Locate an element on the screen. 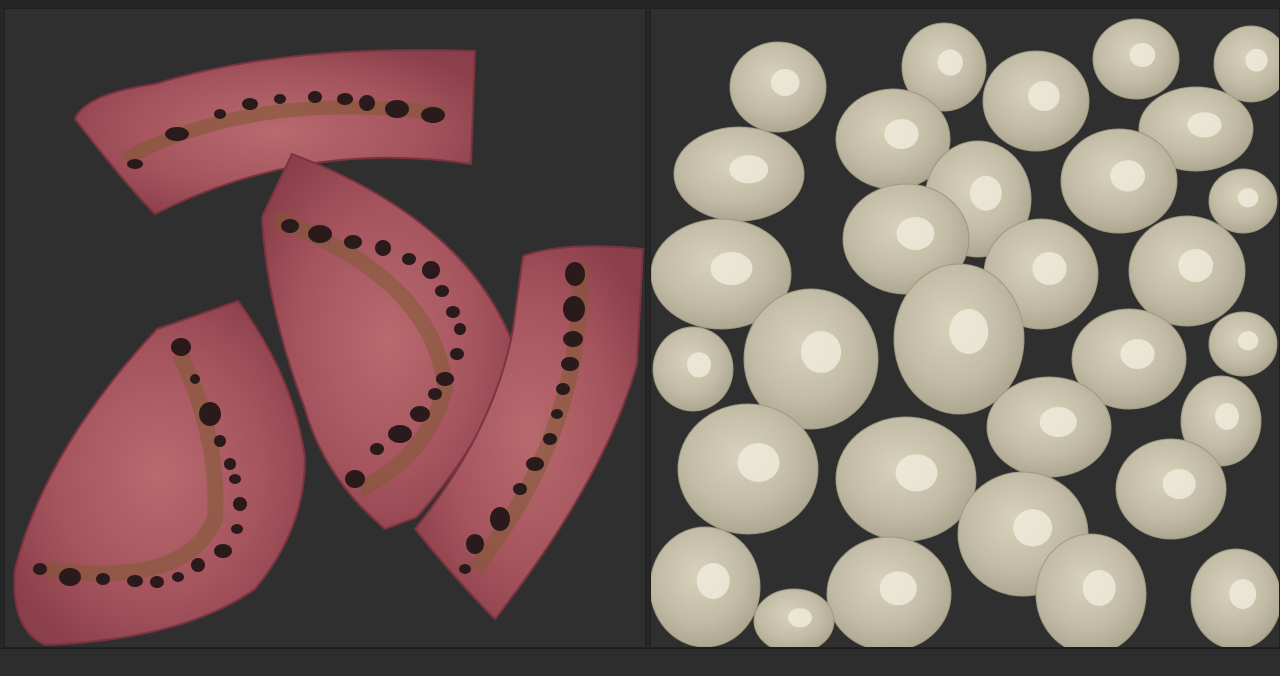 The width and height of the screenshot is (1280, 676). uv-island-left-wedge is located at coordinates (160, 473).